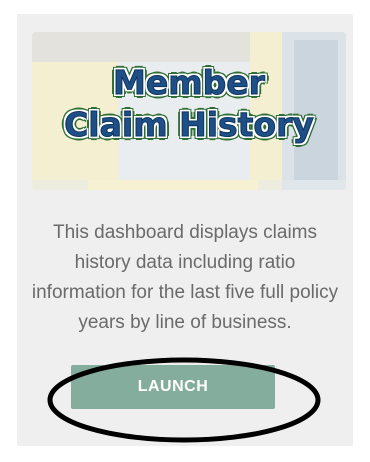 The width and height of the screenshot is (370, 462). Describe the element at coordinates (173, 185) in the screenshot. I see `banner-block` at that location.